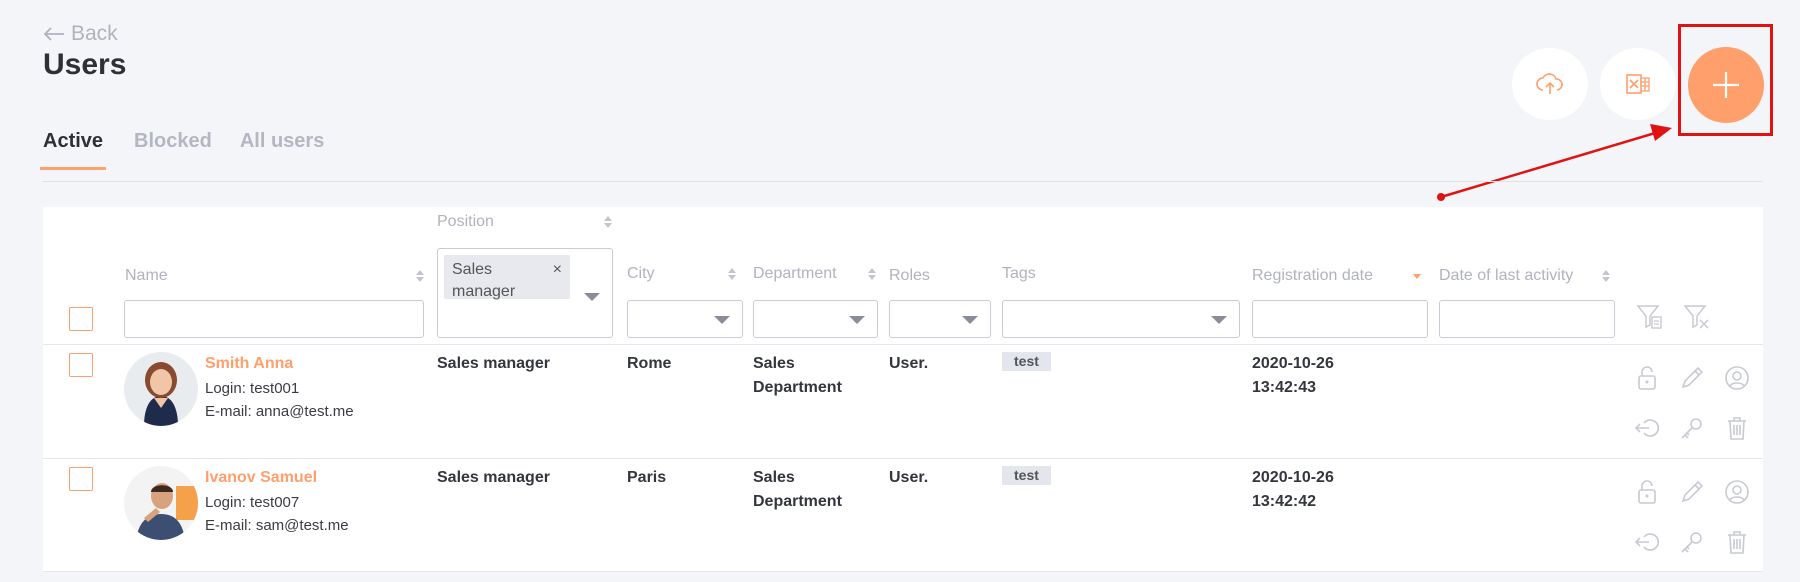 The width and height of the screenshot is (1800, 582). Describe the element at coordinates (815, 274) in the screenshot. I see `col-header-department: Department` at that location.